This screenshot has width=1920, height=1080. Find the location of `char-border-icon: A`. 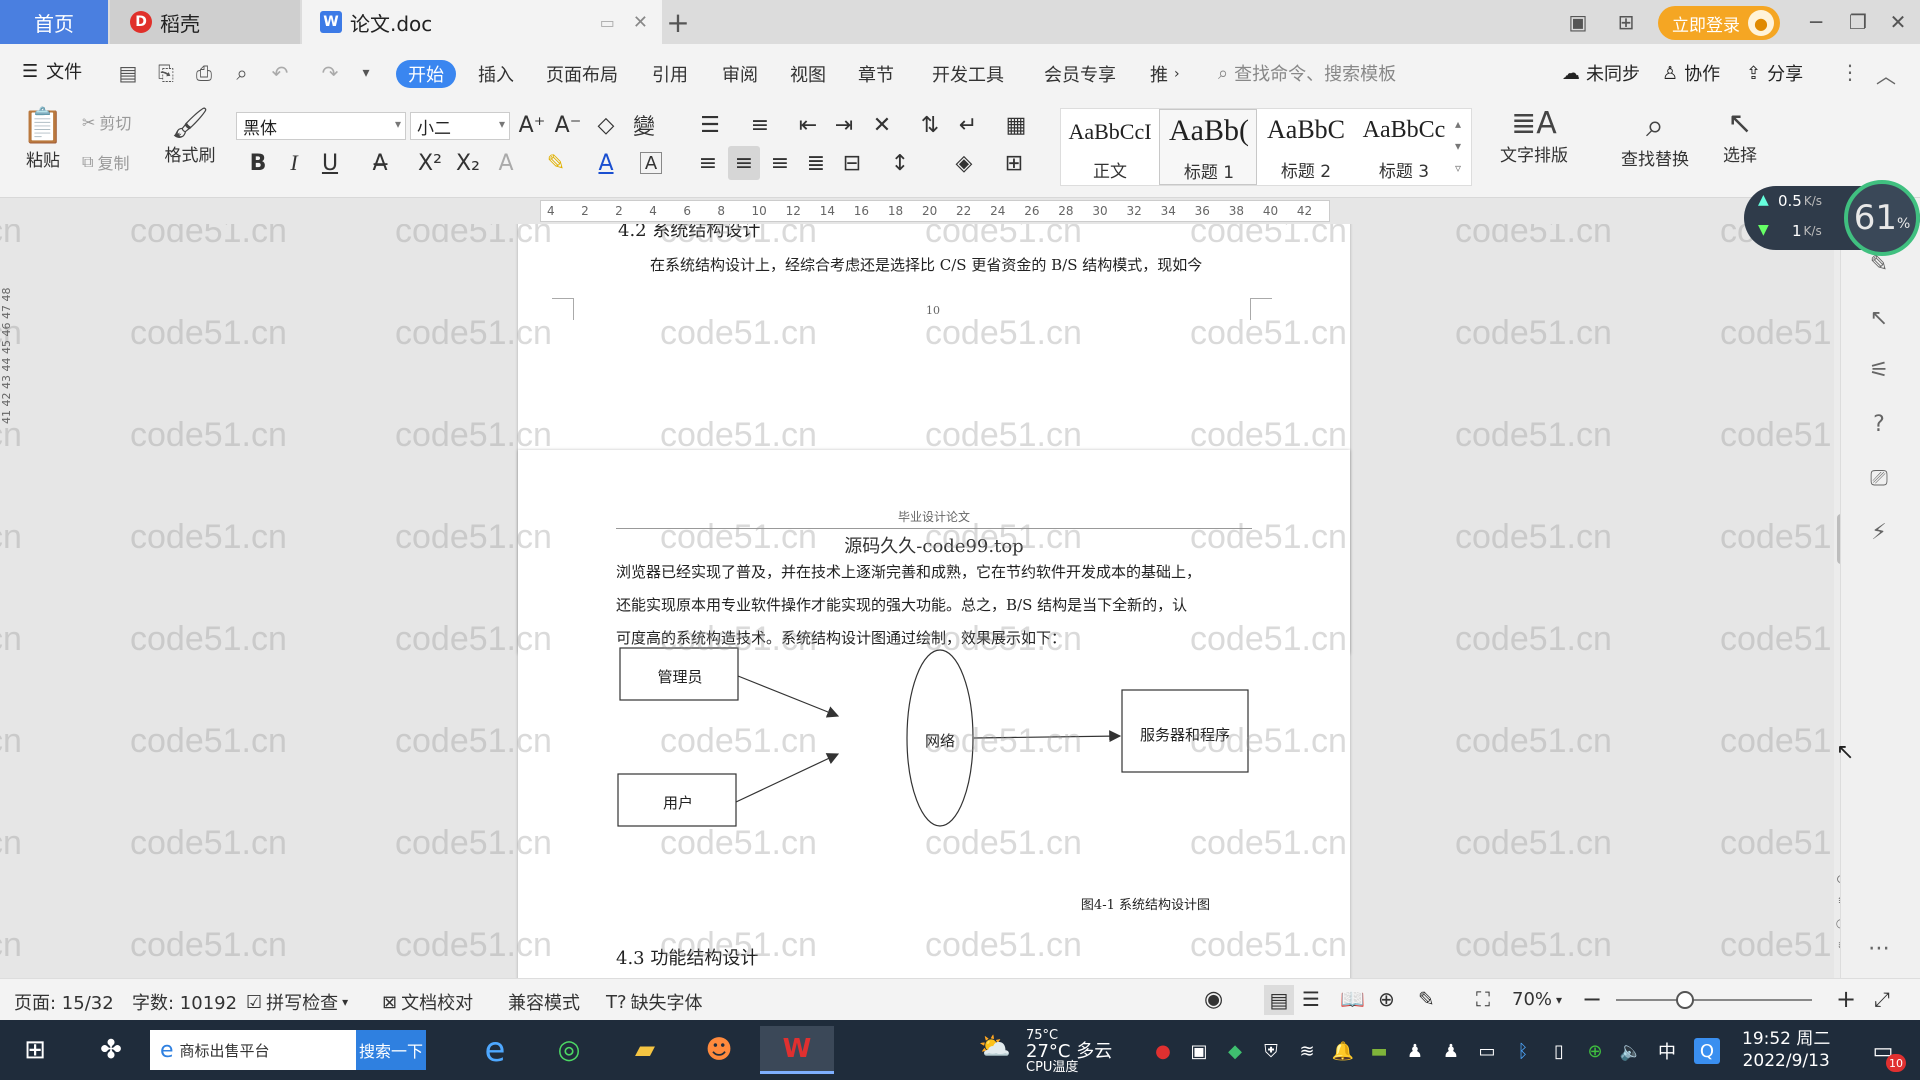

char-border-icon: A is located at coordinates (651, 163).